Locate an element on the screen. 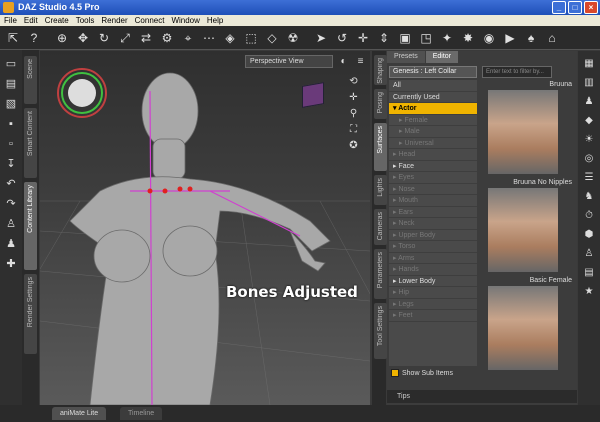 The height and width of the screenshot is (422, 600). tab-cameras: Cameras is located at coordinates (380, 227).